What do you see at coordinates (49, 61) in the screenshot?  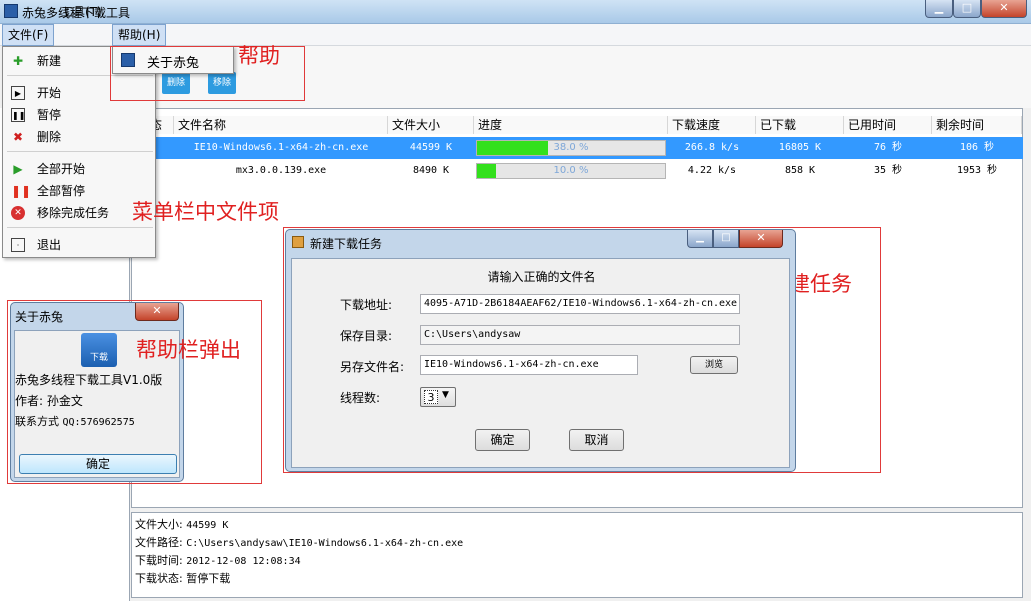 I see `menu-item-label: 新建` at bounding box center [49, 61].